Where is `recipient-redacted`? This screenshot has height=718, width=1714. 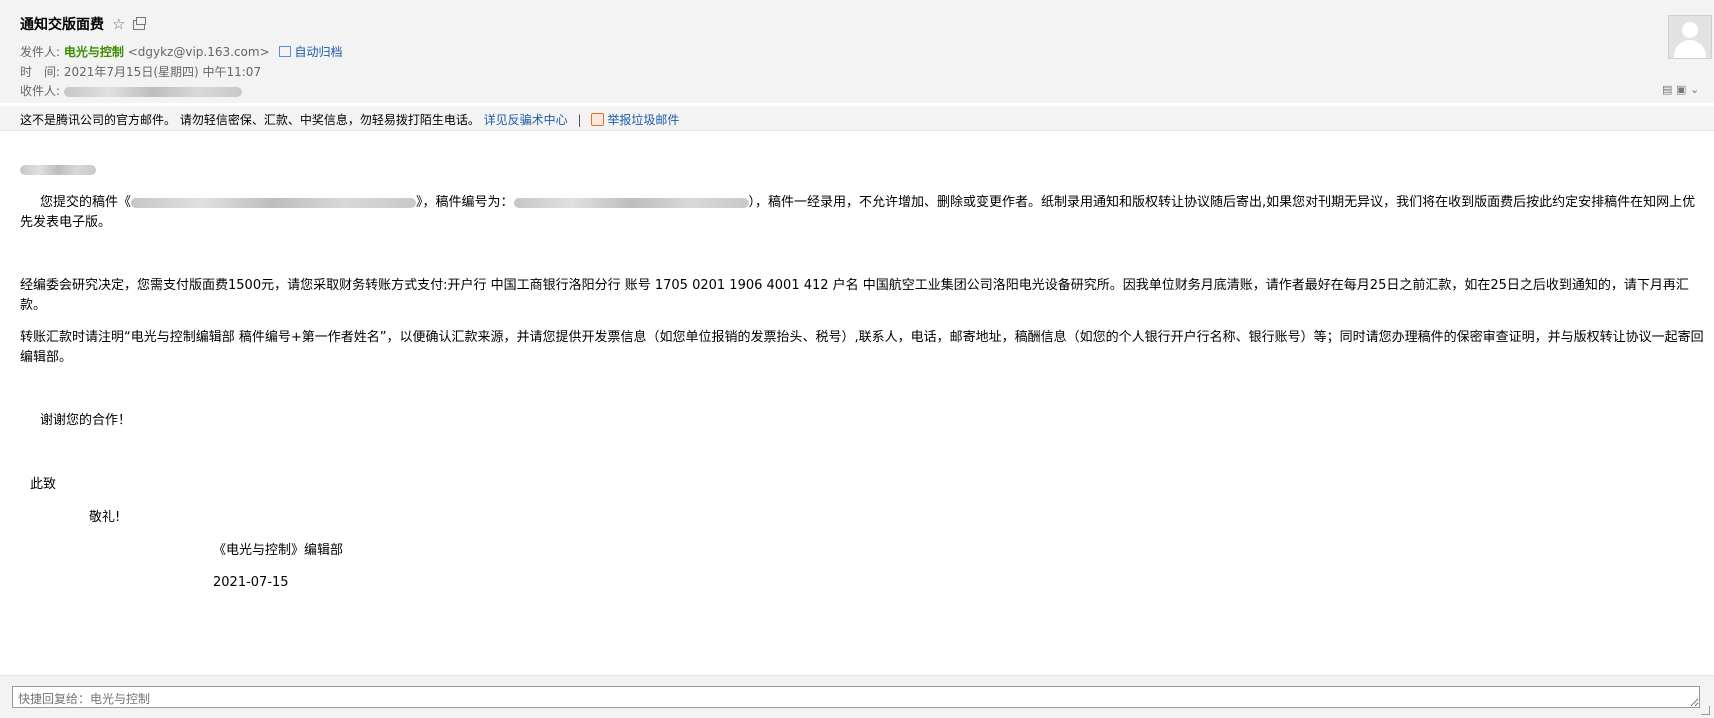 recipient-redacted is located at coordinates (152, 91).